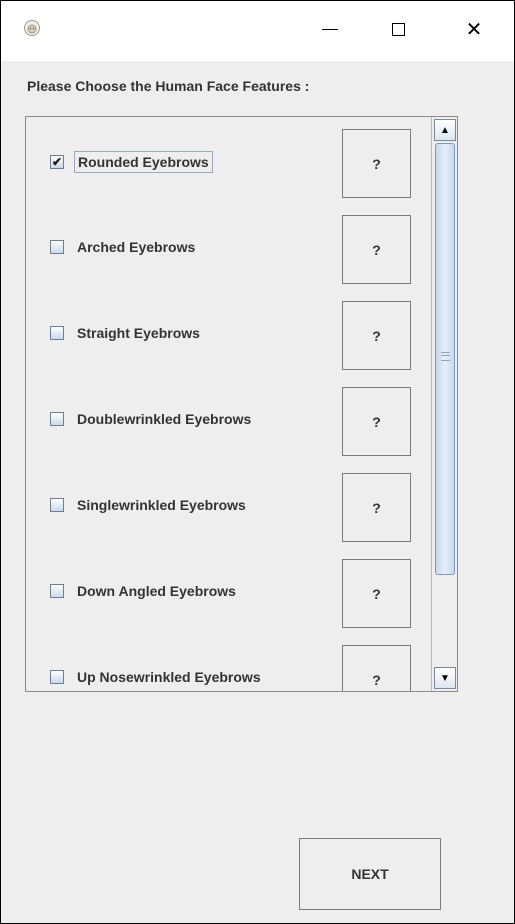 This screenshot has width=515, height=924. I want to click on feature-row: Up Nosewrinkled Eyebrows?, so click(228, 662).